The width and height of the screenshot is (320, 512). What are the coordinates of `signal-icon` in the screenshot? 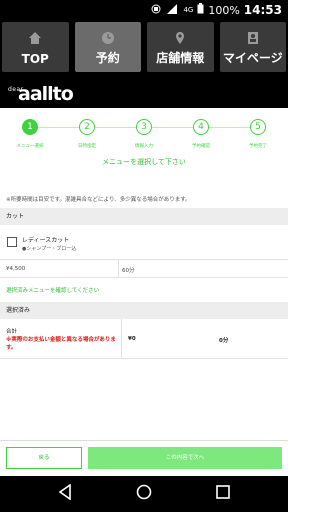 It's located at (172, 10).